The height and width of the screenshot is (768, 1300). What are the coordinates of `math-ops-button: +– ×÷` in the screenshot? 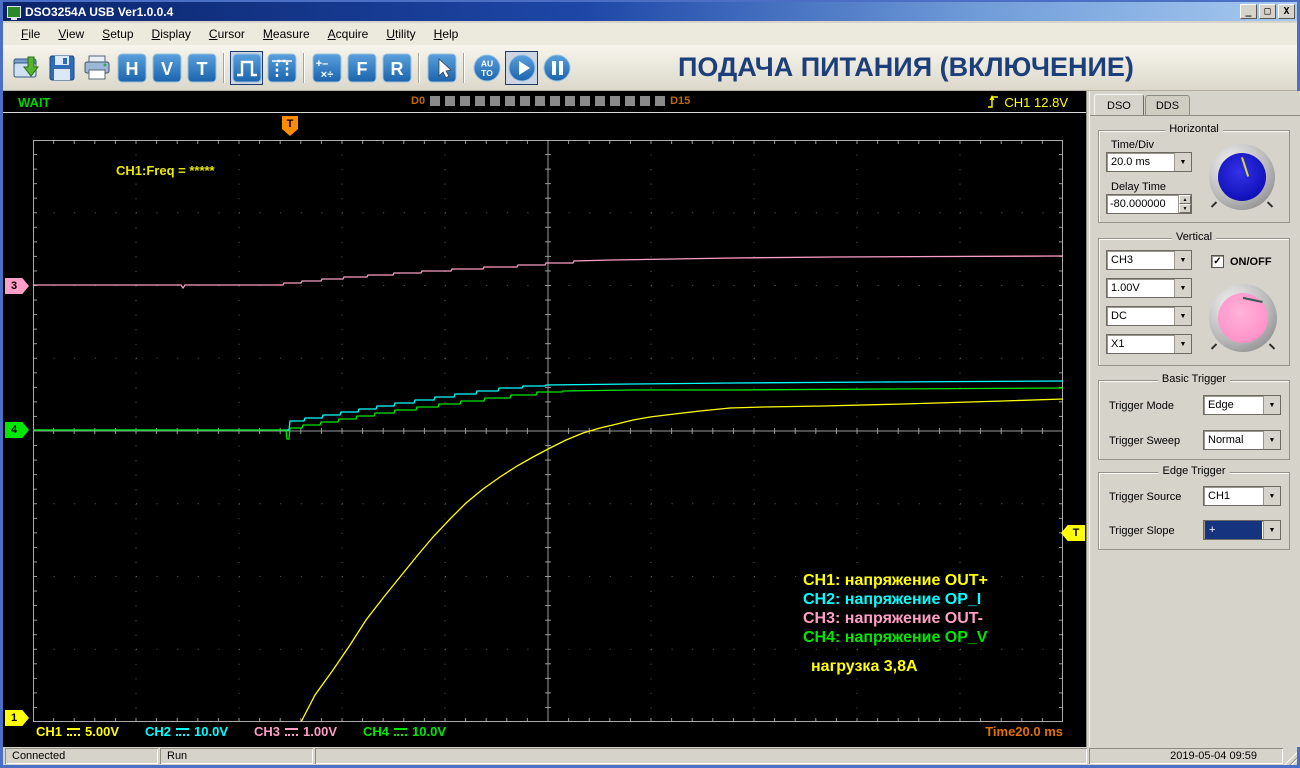 It's located at (326, 68).